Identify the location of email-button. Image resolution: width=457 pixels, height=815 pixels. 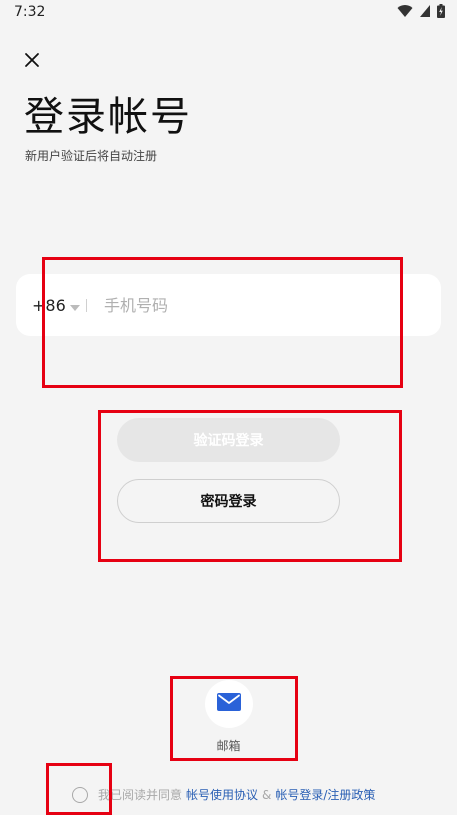
(228, 704).